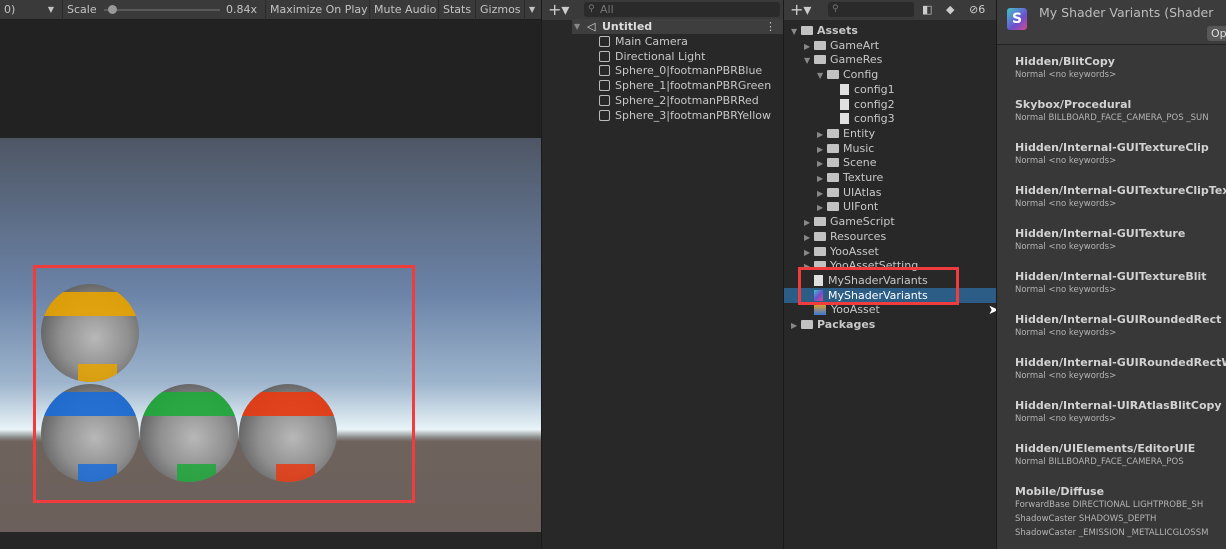 The height and width of the screenshot is (549, 1226). What do you see at coordinates (1111, 22) in the screenshot?
I see `inspector-header: S My Shader Variants (Shader Op` at bounding box center [1111, 22].